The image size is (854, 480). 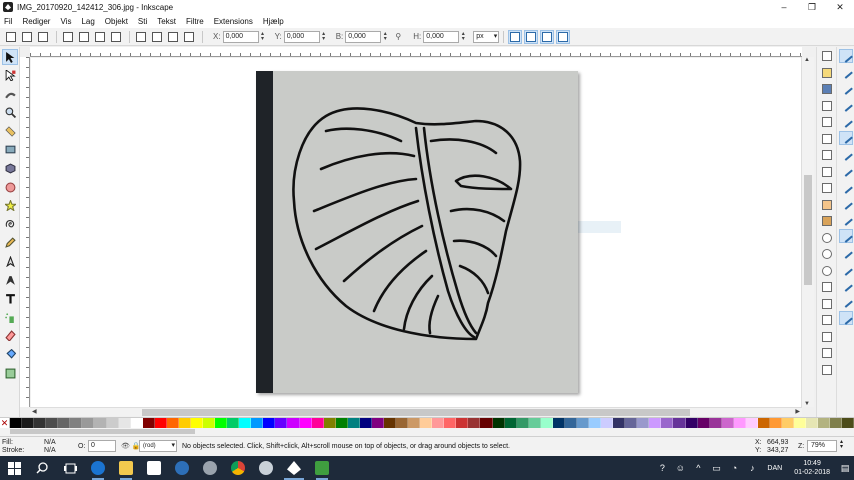 I want to click on ungroup-icon, so click(x=827, y=353).